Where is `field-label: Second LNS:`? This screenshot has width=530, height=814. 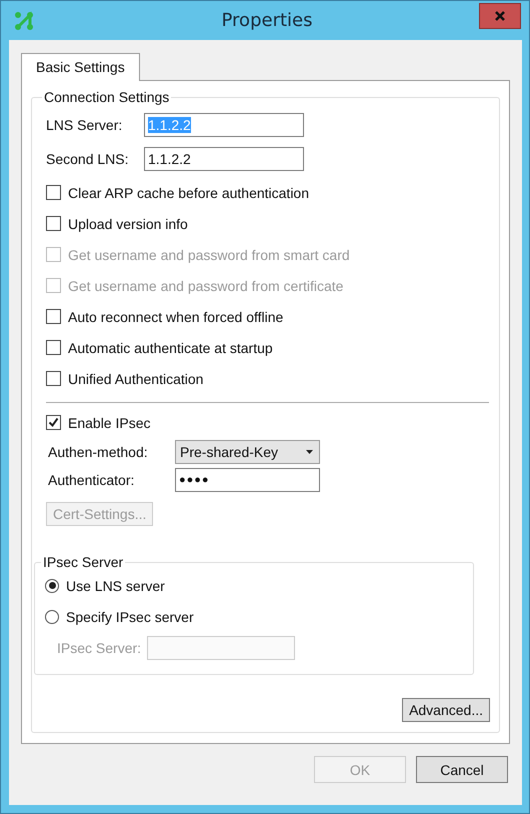
field-label: Second LNS: is located at coordinates (88, 159).